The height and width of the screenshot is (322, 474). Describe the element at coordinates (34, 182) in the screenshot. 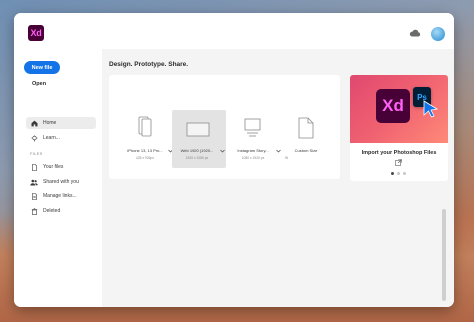

I see `people-icon` at that location.